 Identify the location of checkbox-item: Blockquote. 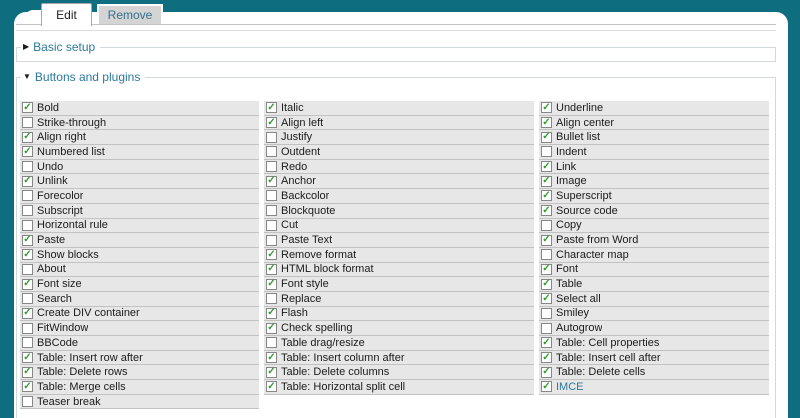
(399, 211).